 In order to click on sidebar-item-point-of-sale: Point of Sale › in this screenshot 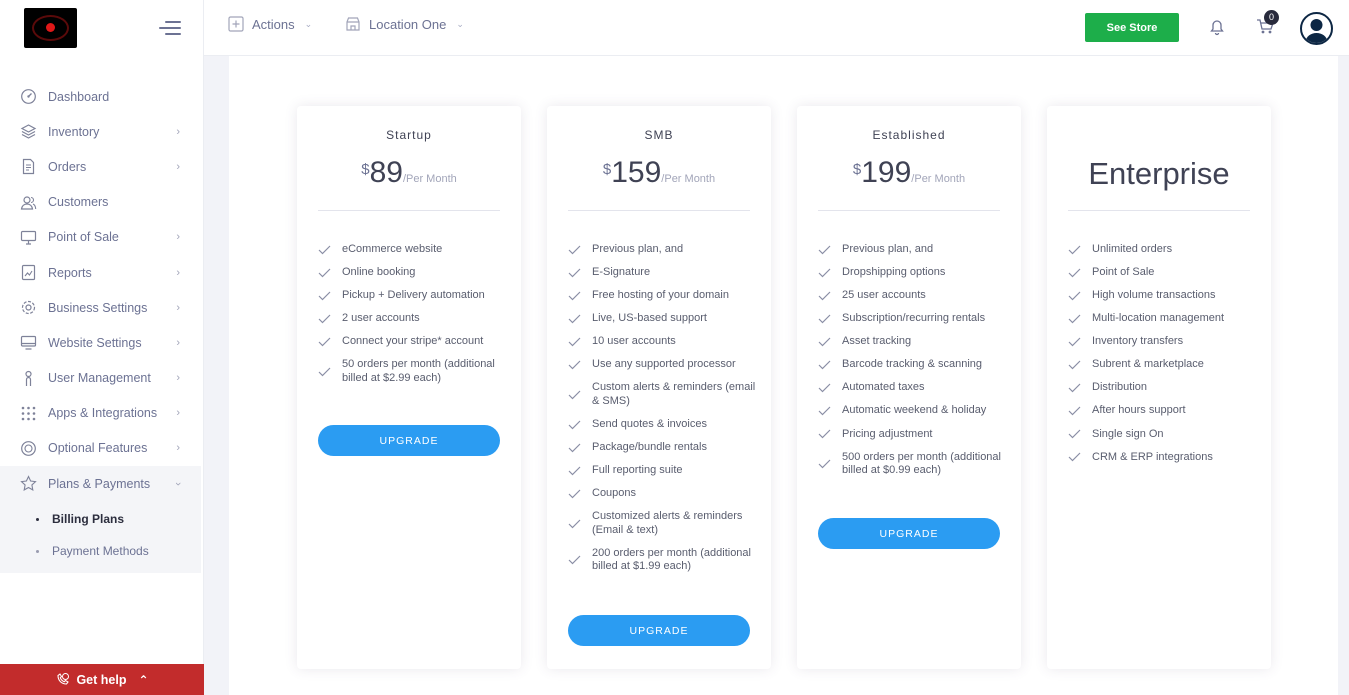, I will do `click(100, 237)`.